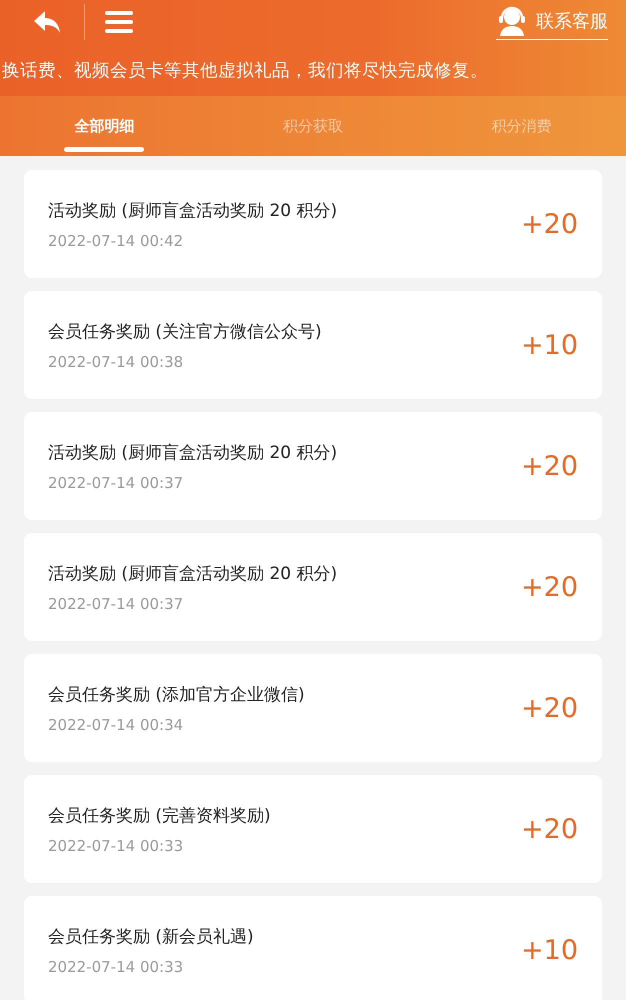 The width and height of the screenshot is (626, 1000). Describe the element at coordinates (512, 20) in the screenshot. I see `headset-icon` at that location.